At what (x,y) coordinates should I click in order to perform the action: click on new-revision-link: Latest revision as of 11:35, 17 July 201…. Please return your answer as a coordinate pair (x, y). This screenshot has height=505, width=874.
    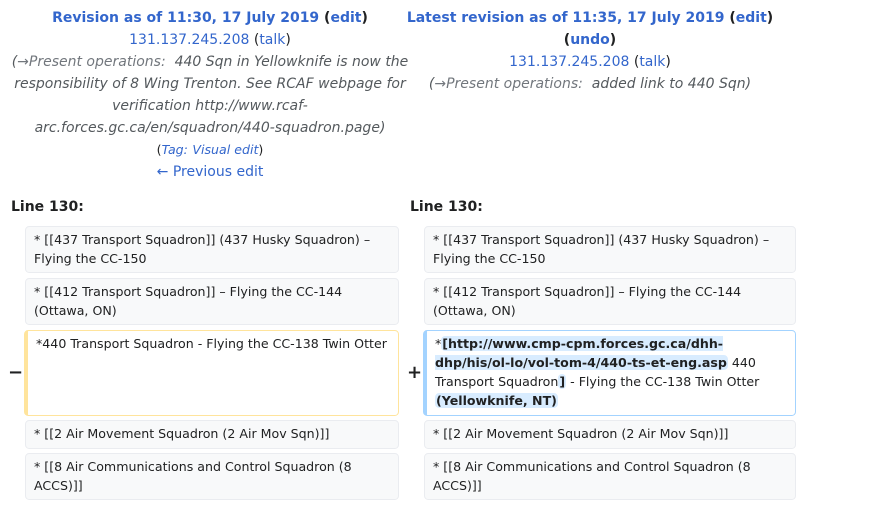
    Looking at the image, I should click on (566, 18).